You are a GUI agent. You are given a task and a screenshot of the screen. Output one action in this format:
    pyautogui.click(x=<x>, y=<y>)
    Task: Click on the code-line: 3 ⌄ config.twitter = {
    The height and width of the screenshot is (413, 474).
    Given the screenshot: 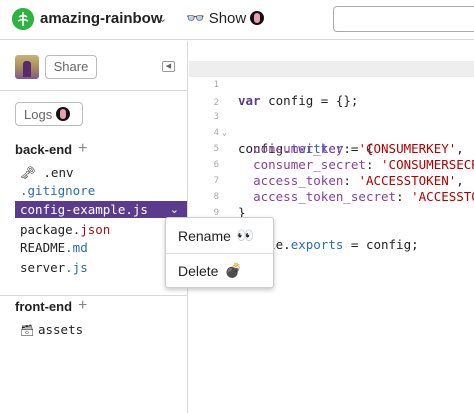 What is the action you would take?
    pyautogui.click(x=331, y=124)
    